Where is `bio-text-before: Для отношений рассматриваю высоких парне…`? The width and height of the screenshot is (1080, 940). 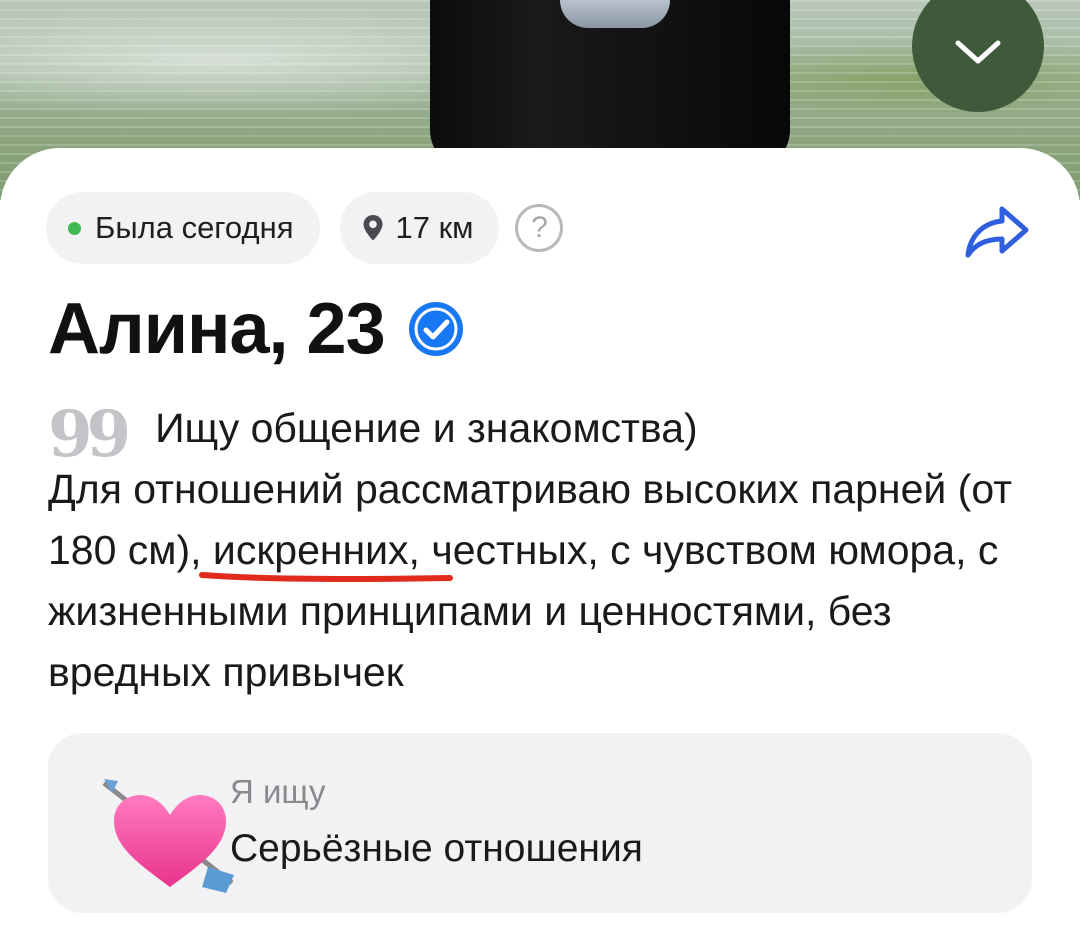
bio-text-before: Для отношений рассматриваю высоких парне… is located at coordinates (503, 489).